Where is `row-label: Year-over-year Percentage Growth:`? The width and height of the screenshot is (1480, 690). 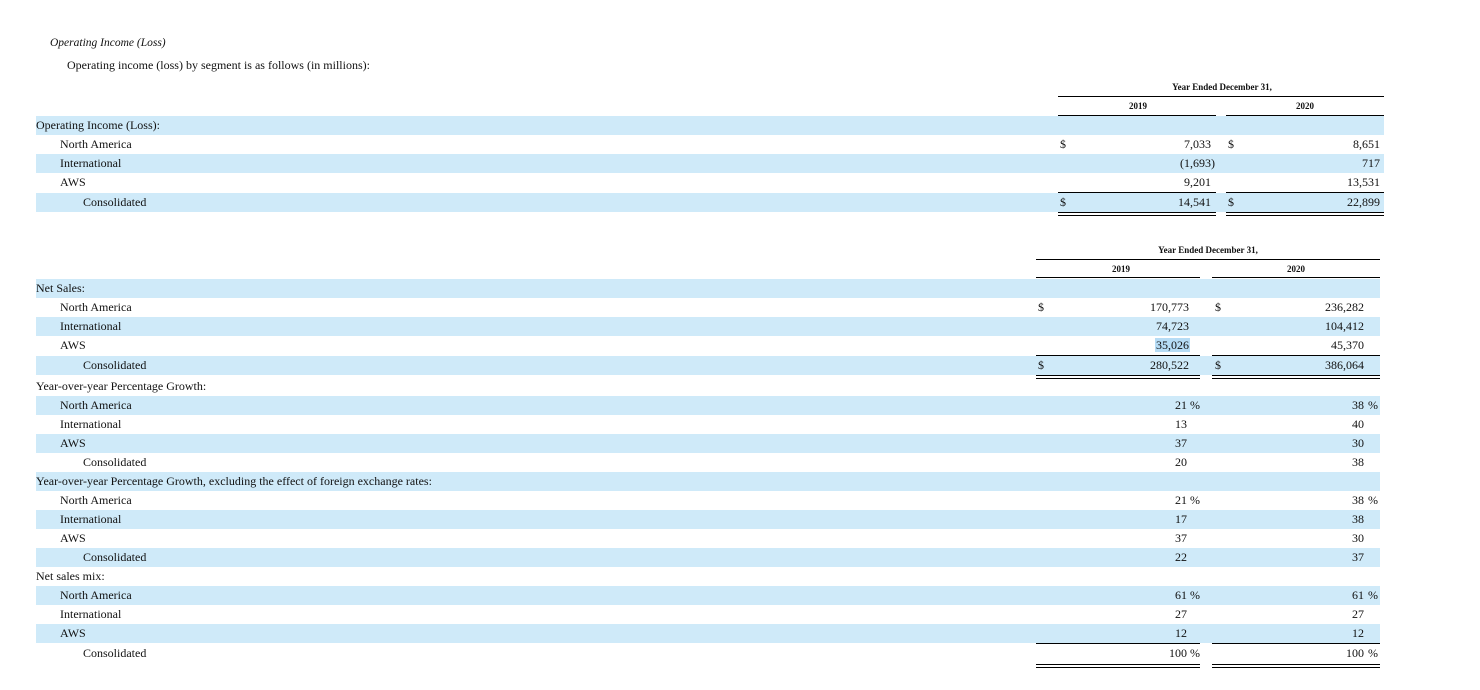 row-label: Year-over-year Percentage Growth: is located at coordinates (121, 386).